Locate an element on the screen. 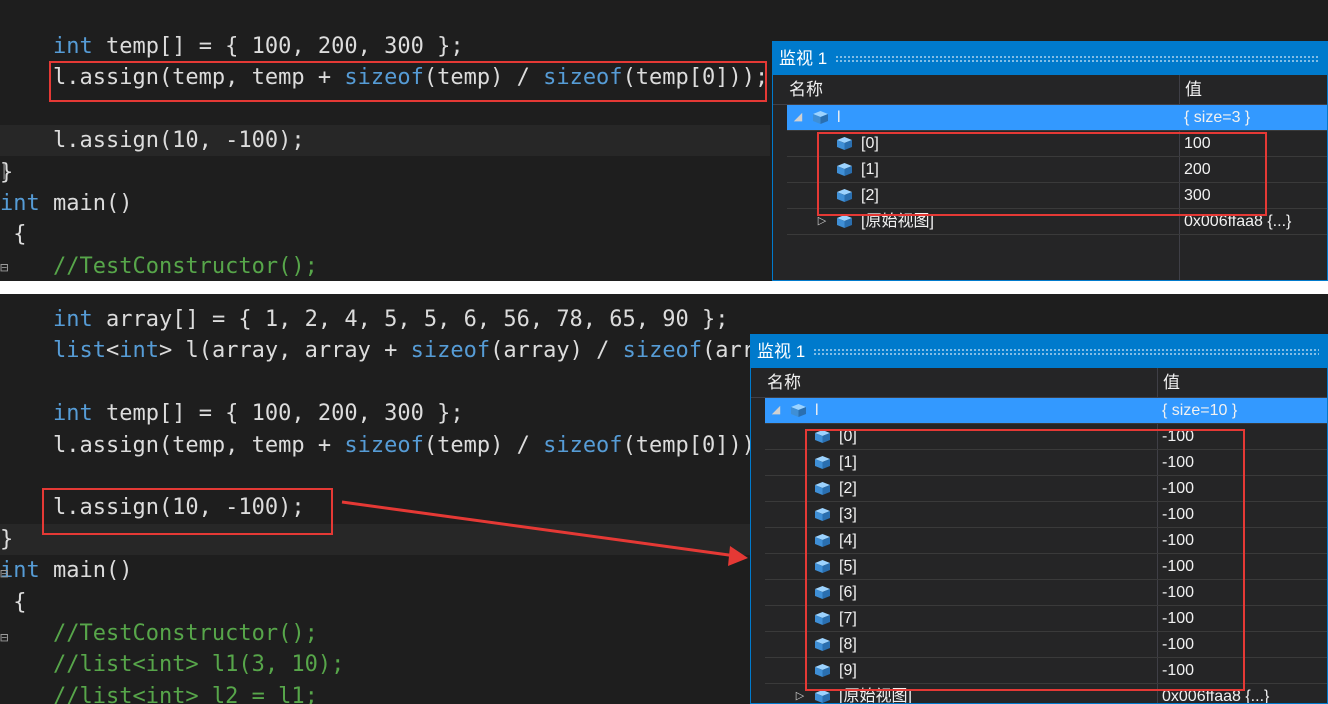 This screenshot has width=1328, height=704. code-token: l.assign(10, -100); is located at coordinates (152, 141).